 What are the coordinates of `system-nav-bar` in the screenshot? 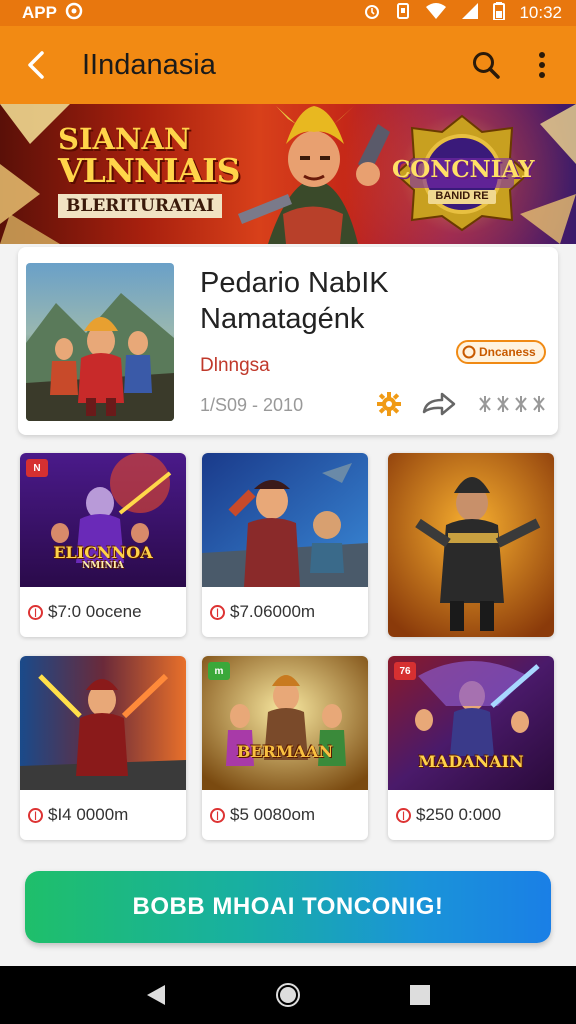 It's located at (288, 995).